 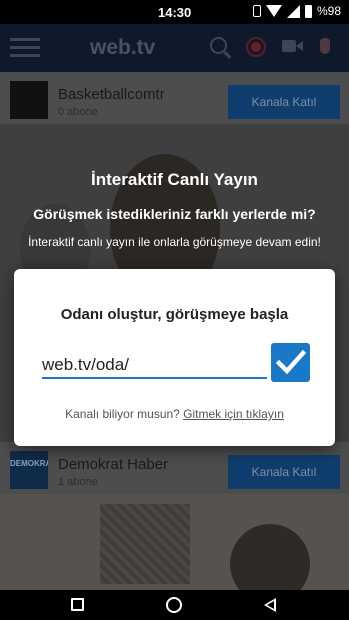 I want to click on status-bar: 14:30 %98, so click(x=174, y=12).